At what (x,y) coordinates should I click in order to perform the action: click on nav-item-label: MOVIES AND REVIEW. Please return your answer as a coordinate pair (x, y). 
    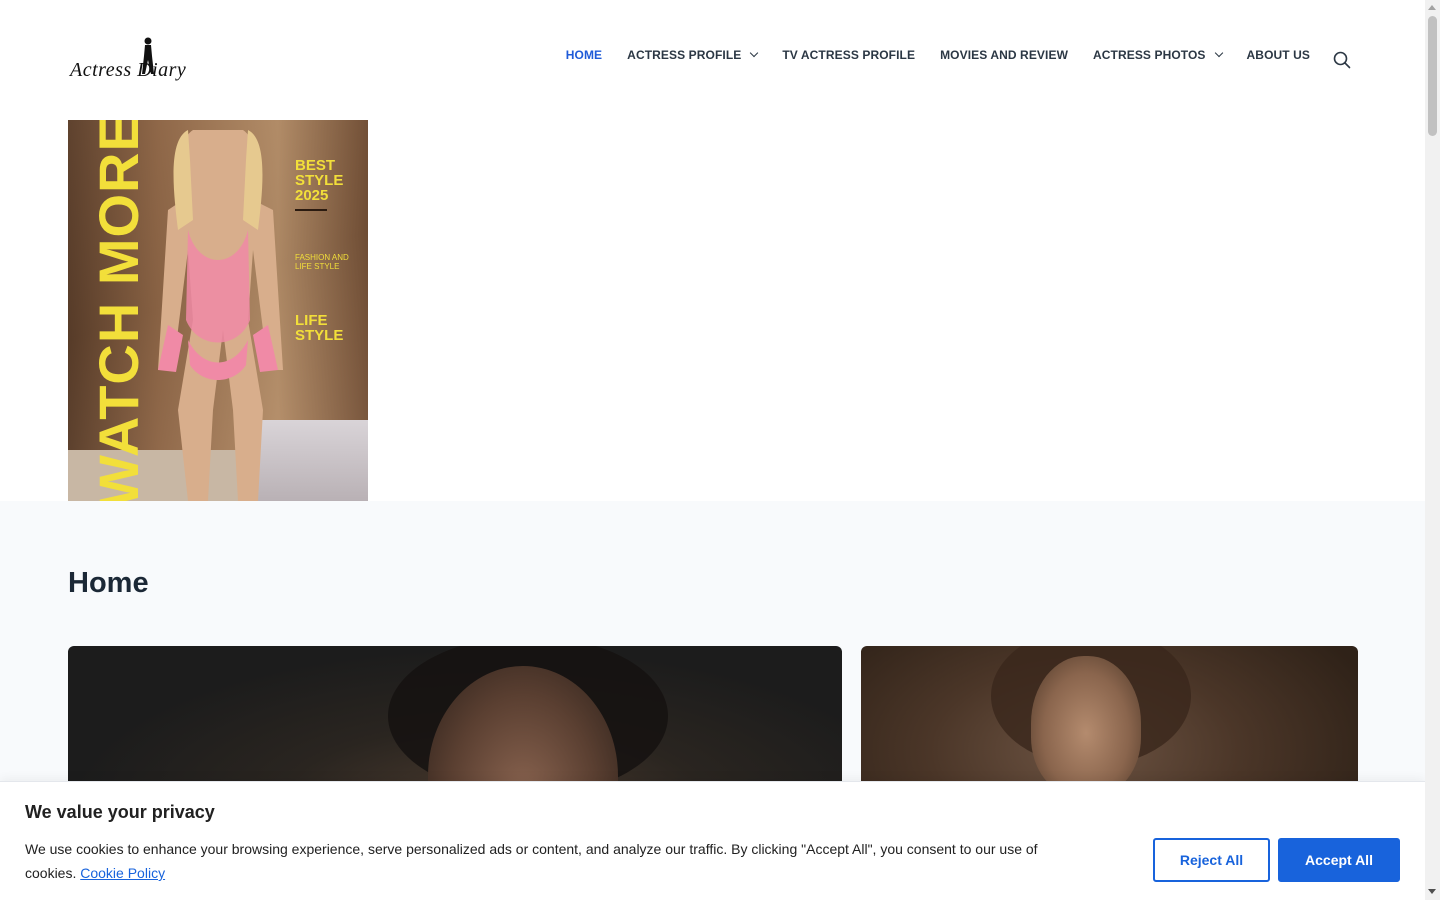
    Looking at the image, I should click on (1004, 55).